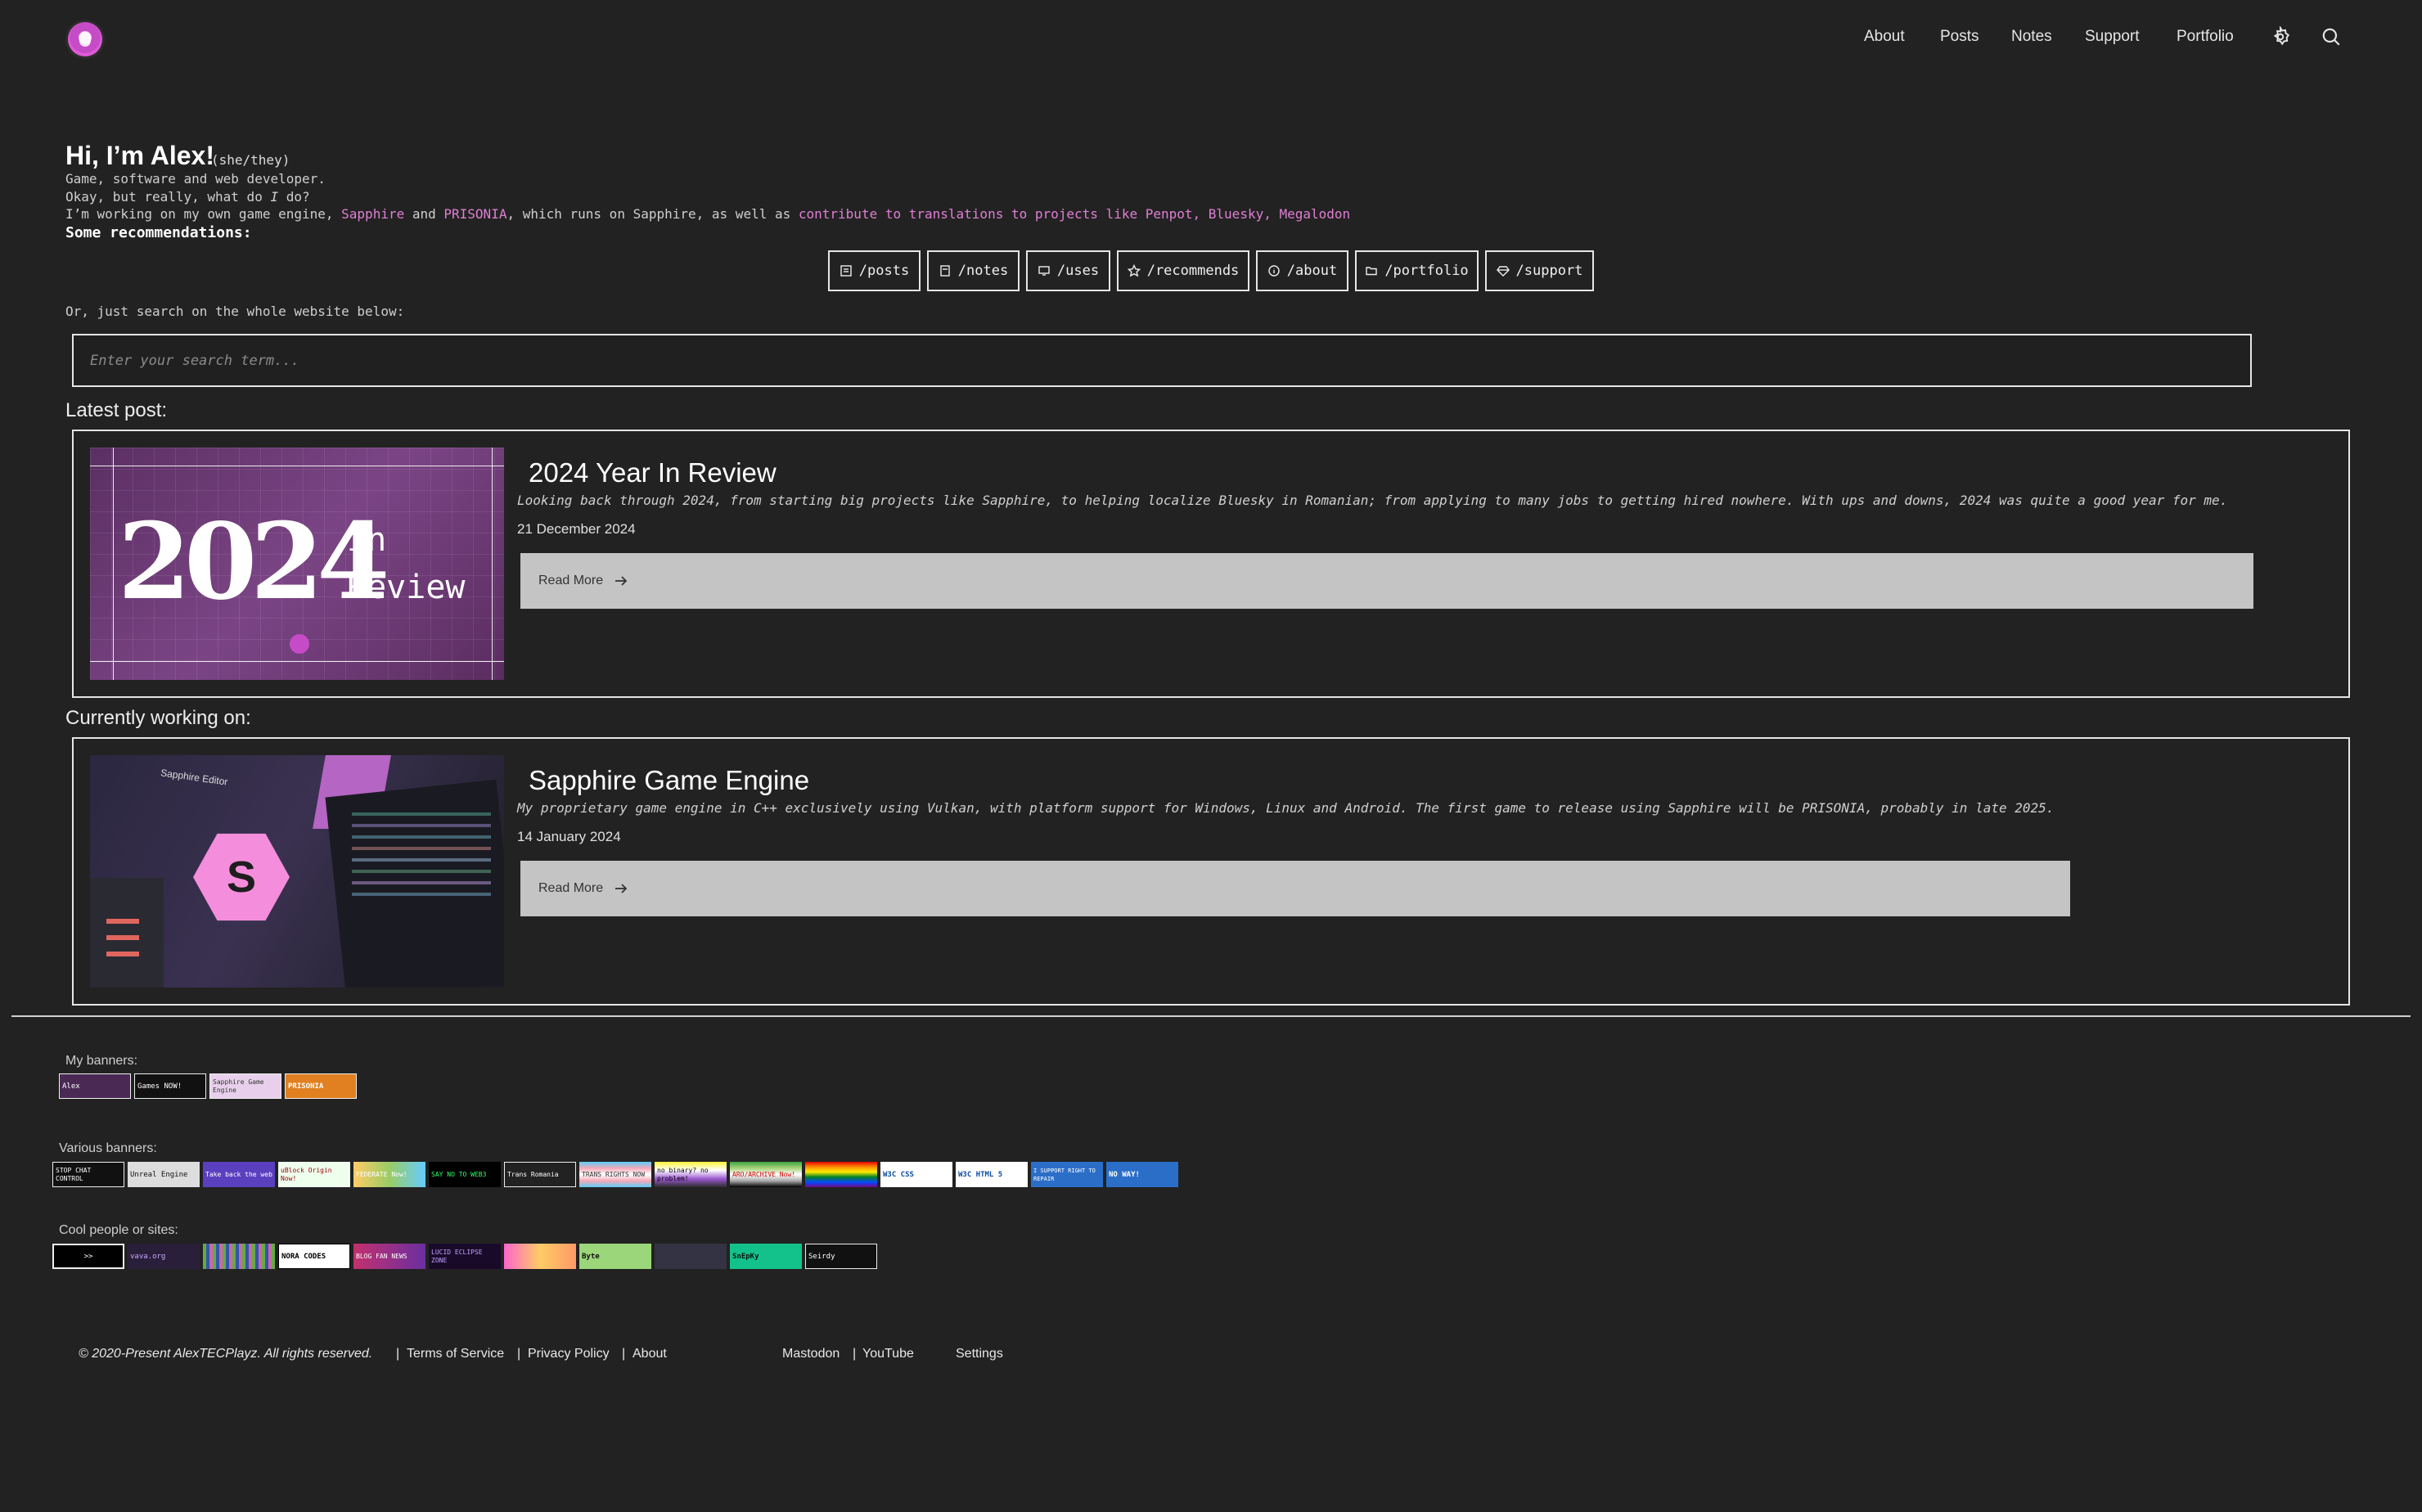 The width and height of the screenshot is (2422, 1512). What do you see at coordinates (88, 1175) in the screenshot?
I see `banner-stop-chat-control: STOP CHAT CONTROL` at bounding box center [88, 1175].